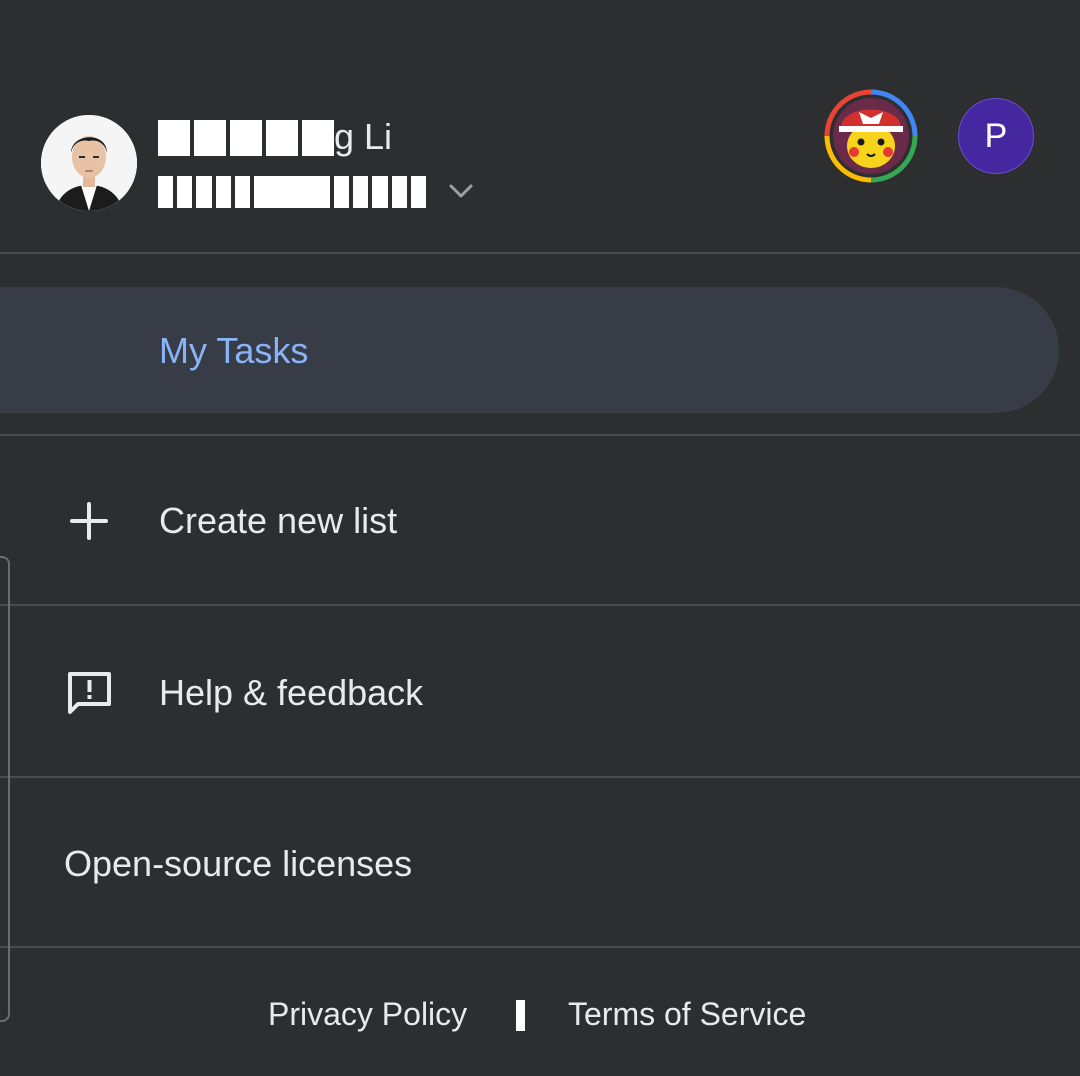 This screenshot has height=1076, width=1080. I want to click on account-avatar-p: P, so click(996, 136).